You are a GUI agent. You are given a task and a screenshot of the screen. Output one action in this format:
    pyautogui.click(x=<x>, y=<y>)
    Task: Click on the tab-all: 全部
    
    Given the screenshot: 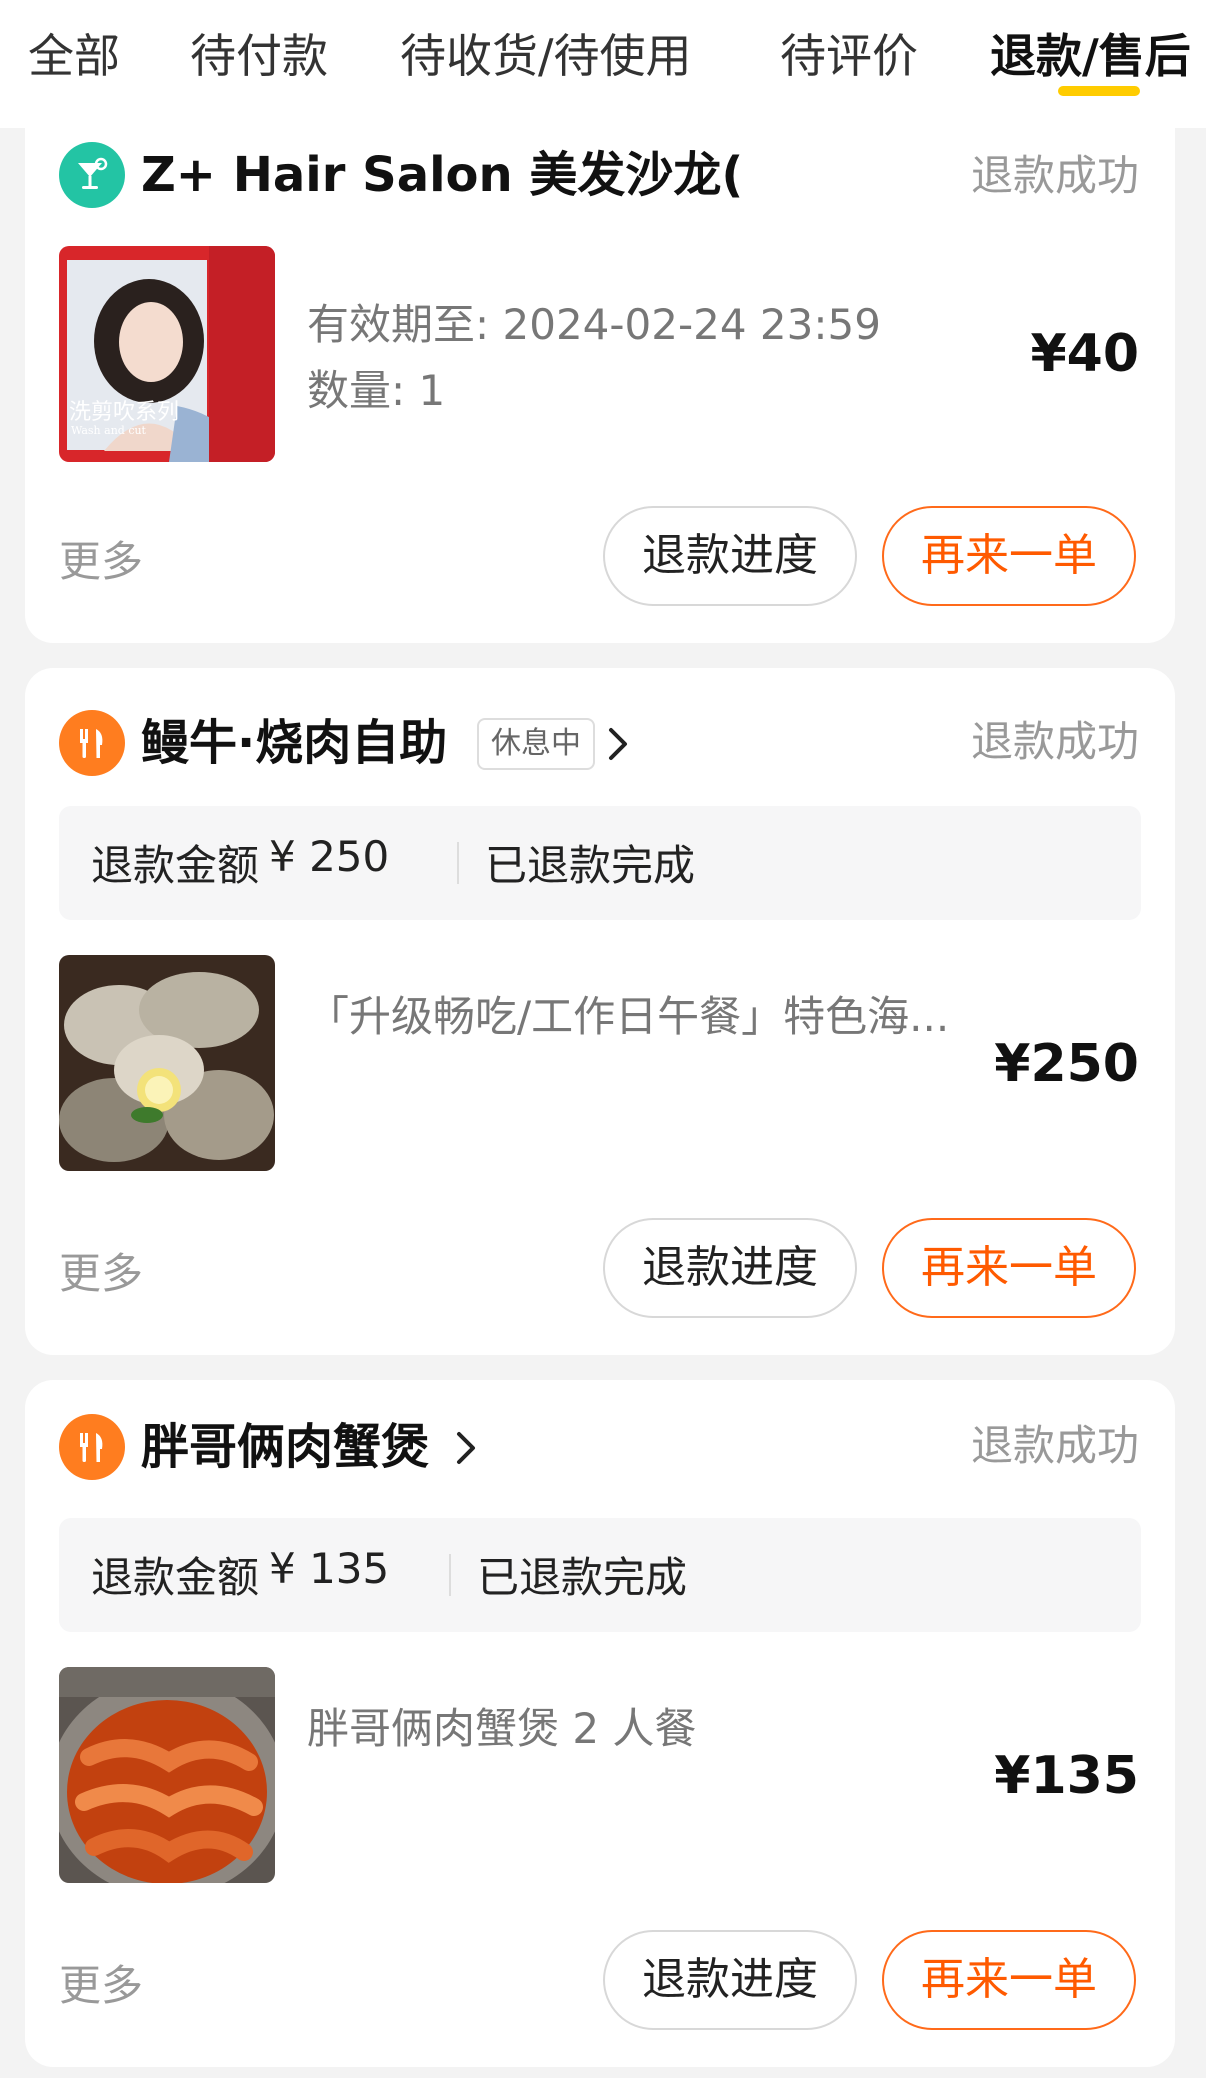 What is the action you would take?
    pyautogui.click(x=74, y=56)
    